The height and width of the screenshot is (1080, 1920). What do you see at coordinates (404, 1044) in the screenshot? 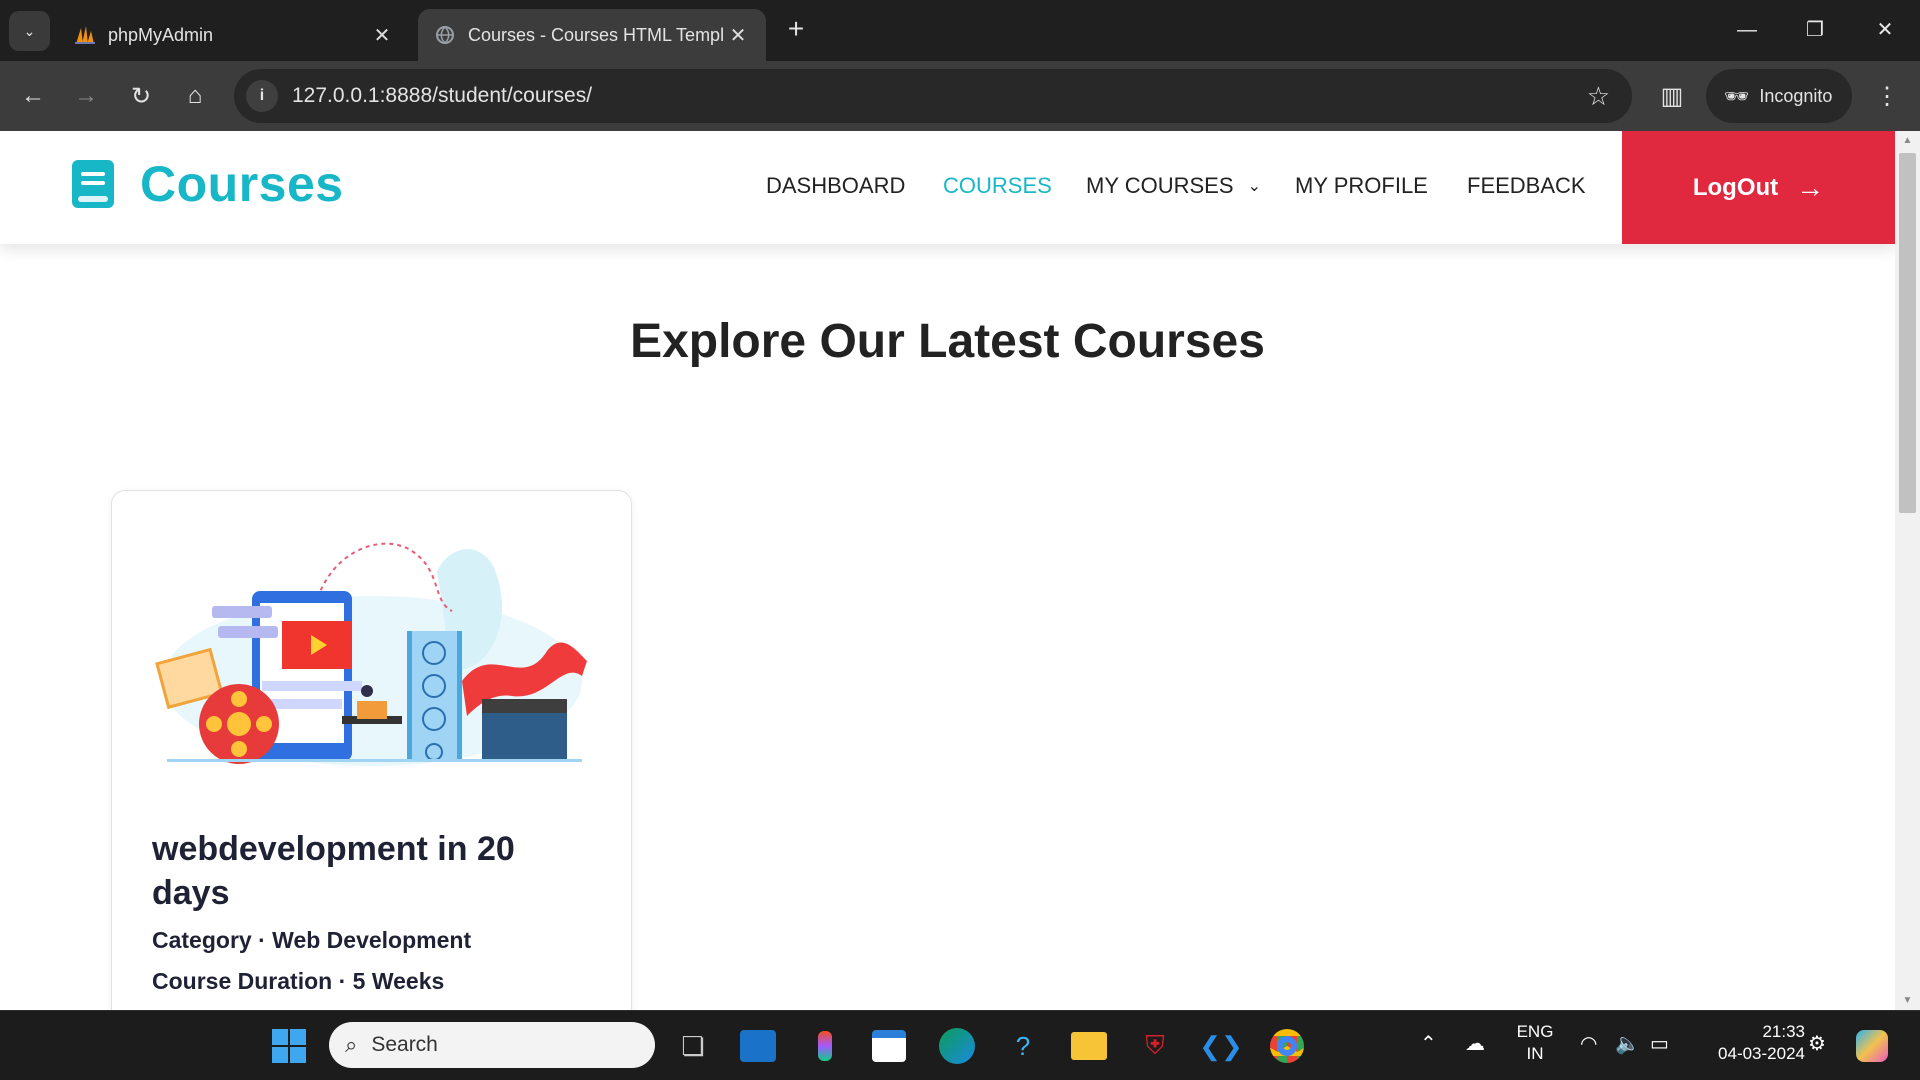
I see `search-placeholder: Search` at bounding box center [404, 1044].